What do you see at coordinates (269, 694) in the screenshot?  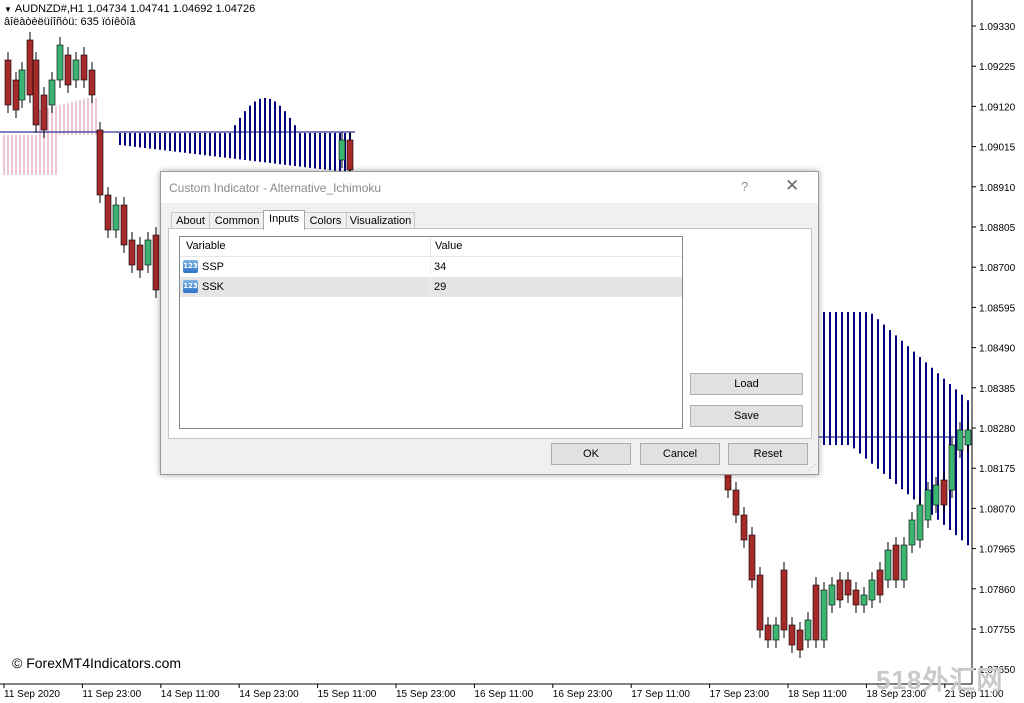 I see `time-label: 14 Sep 23:00` at bounding box center [269, 694].